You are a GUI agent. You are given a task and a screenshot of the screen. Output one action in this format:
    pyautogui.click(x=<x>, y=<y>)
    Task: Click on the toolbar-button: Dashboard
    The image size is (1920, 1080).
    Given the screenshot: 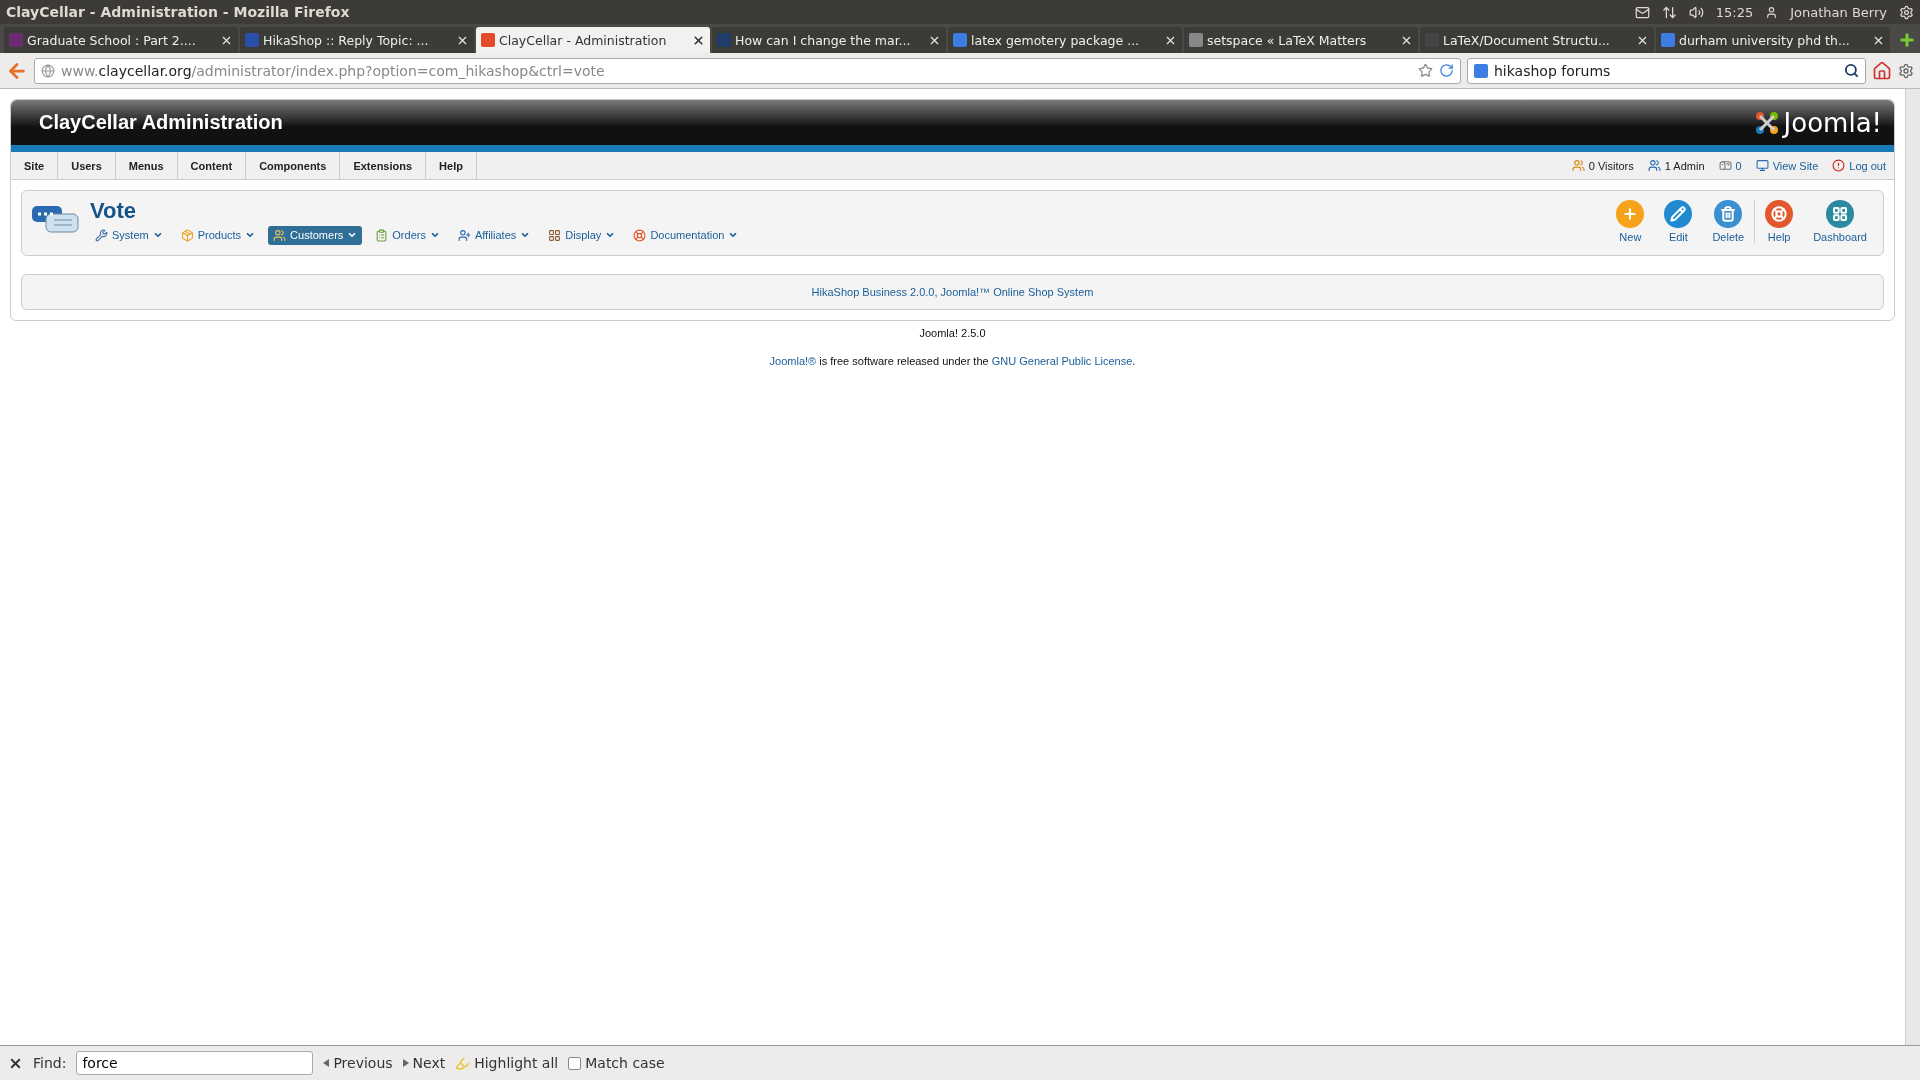 What is the action you would take?
    pyautogui.click(x=1840, y=221)
    